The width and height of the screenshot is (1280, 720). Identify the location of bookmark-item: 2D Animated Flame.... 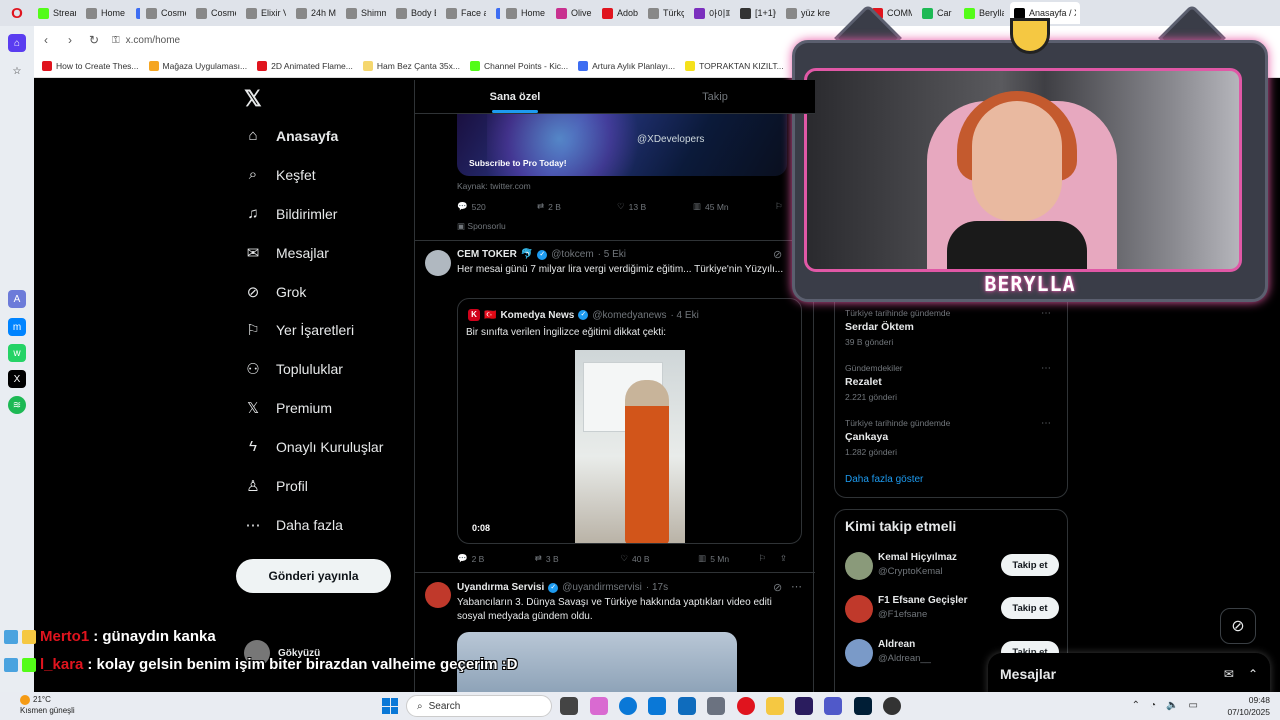
(305, 65).